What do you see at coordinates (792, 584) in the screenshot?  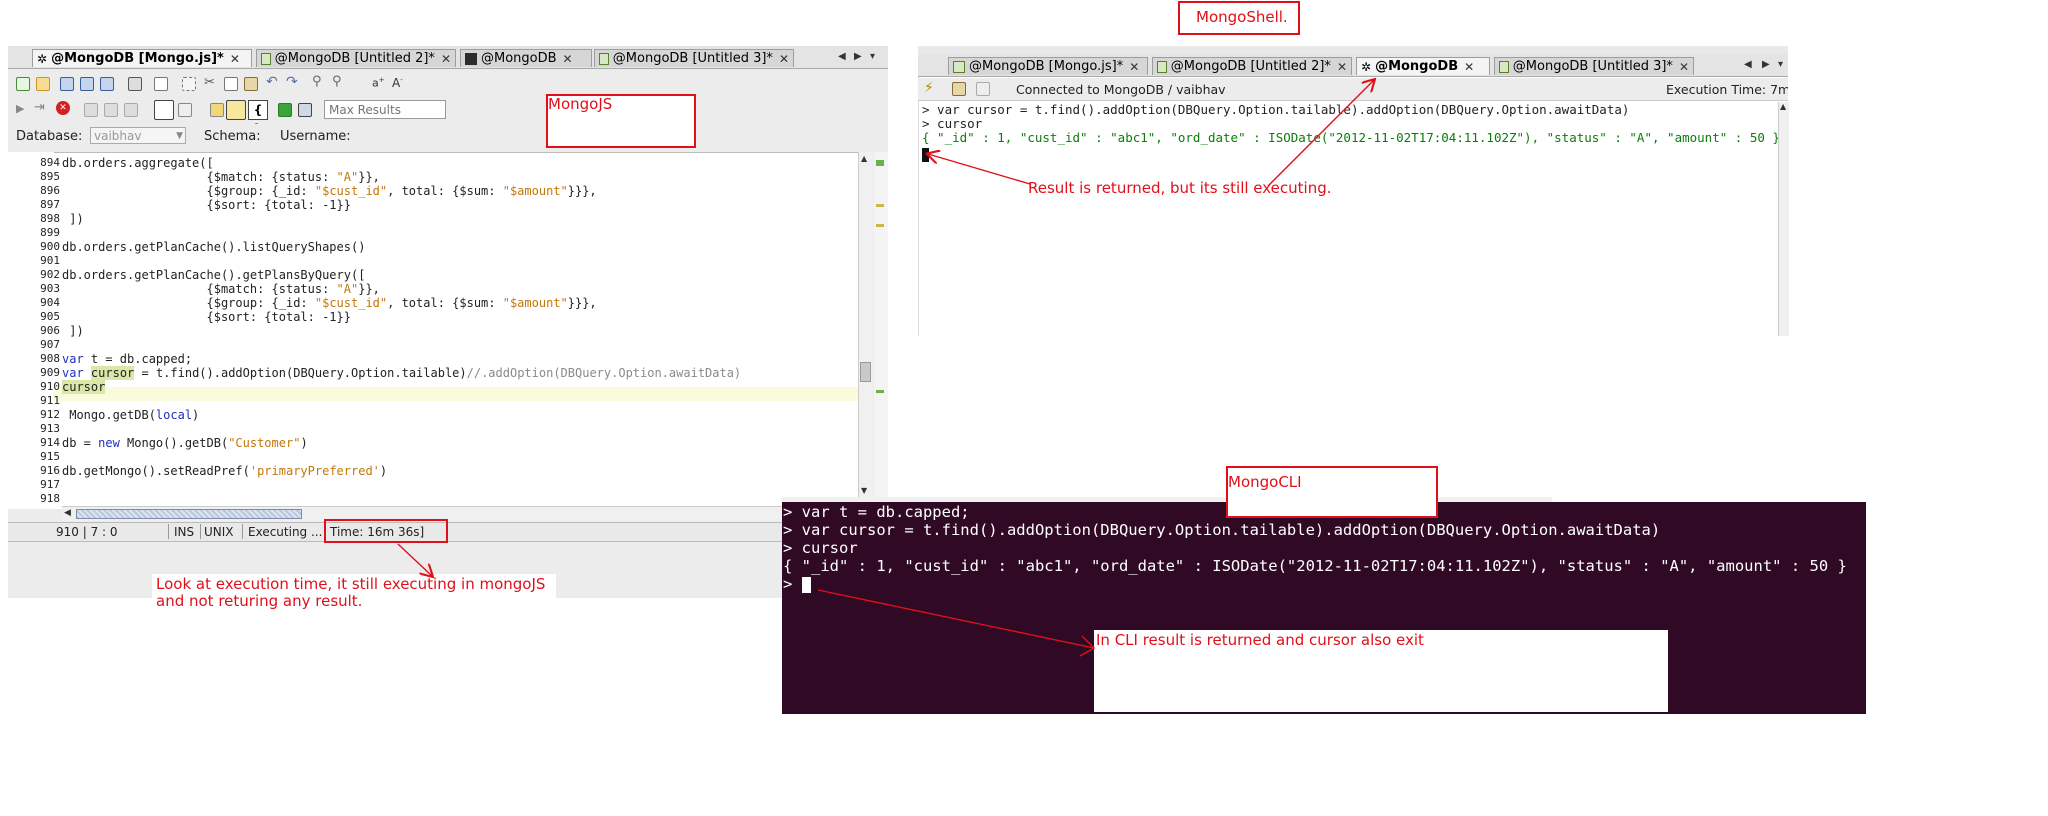 I see `cli-prompt: >` at bounding box center [792, 584].